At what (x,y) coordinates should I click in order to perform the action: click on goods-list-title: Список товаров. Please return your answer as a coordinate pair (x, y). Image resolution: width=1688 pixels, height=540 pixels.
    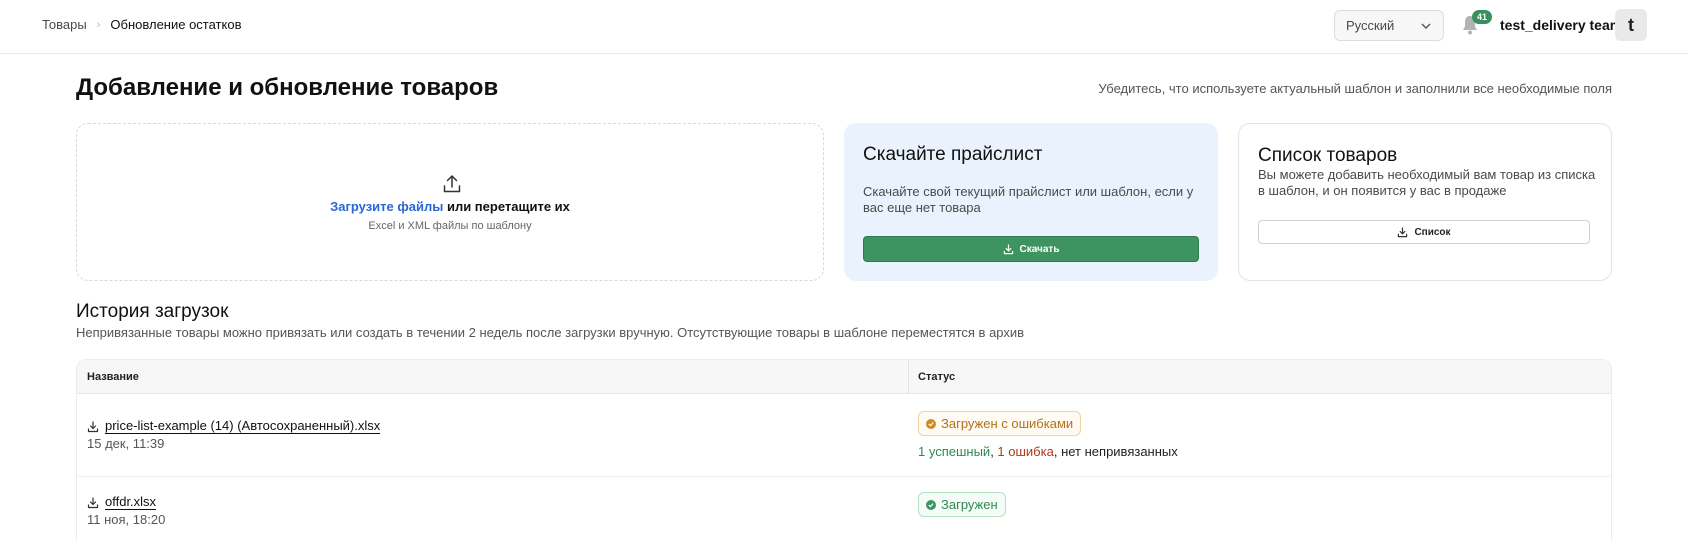
    Looking at the image, I should click on (1328, 155).